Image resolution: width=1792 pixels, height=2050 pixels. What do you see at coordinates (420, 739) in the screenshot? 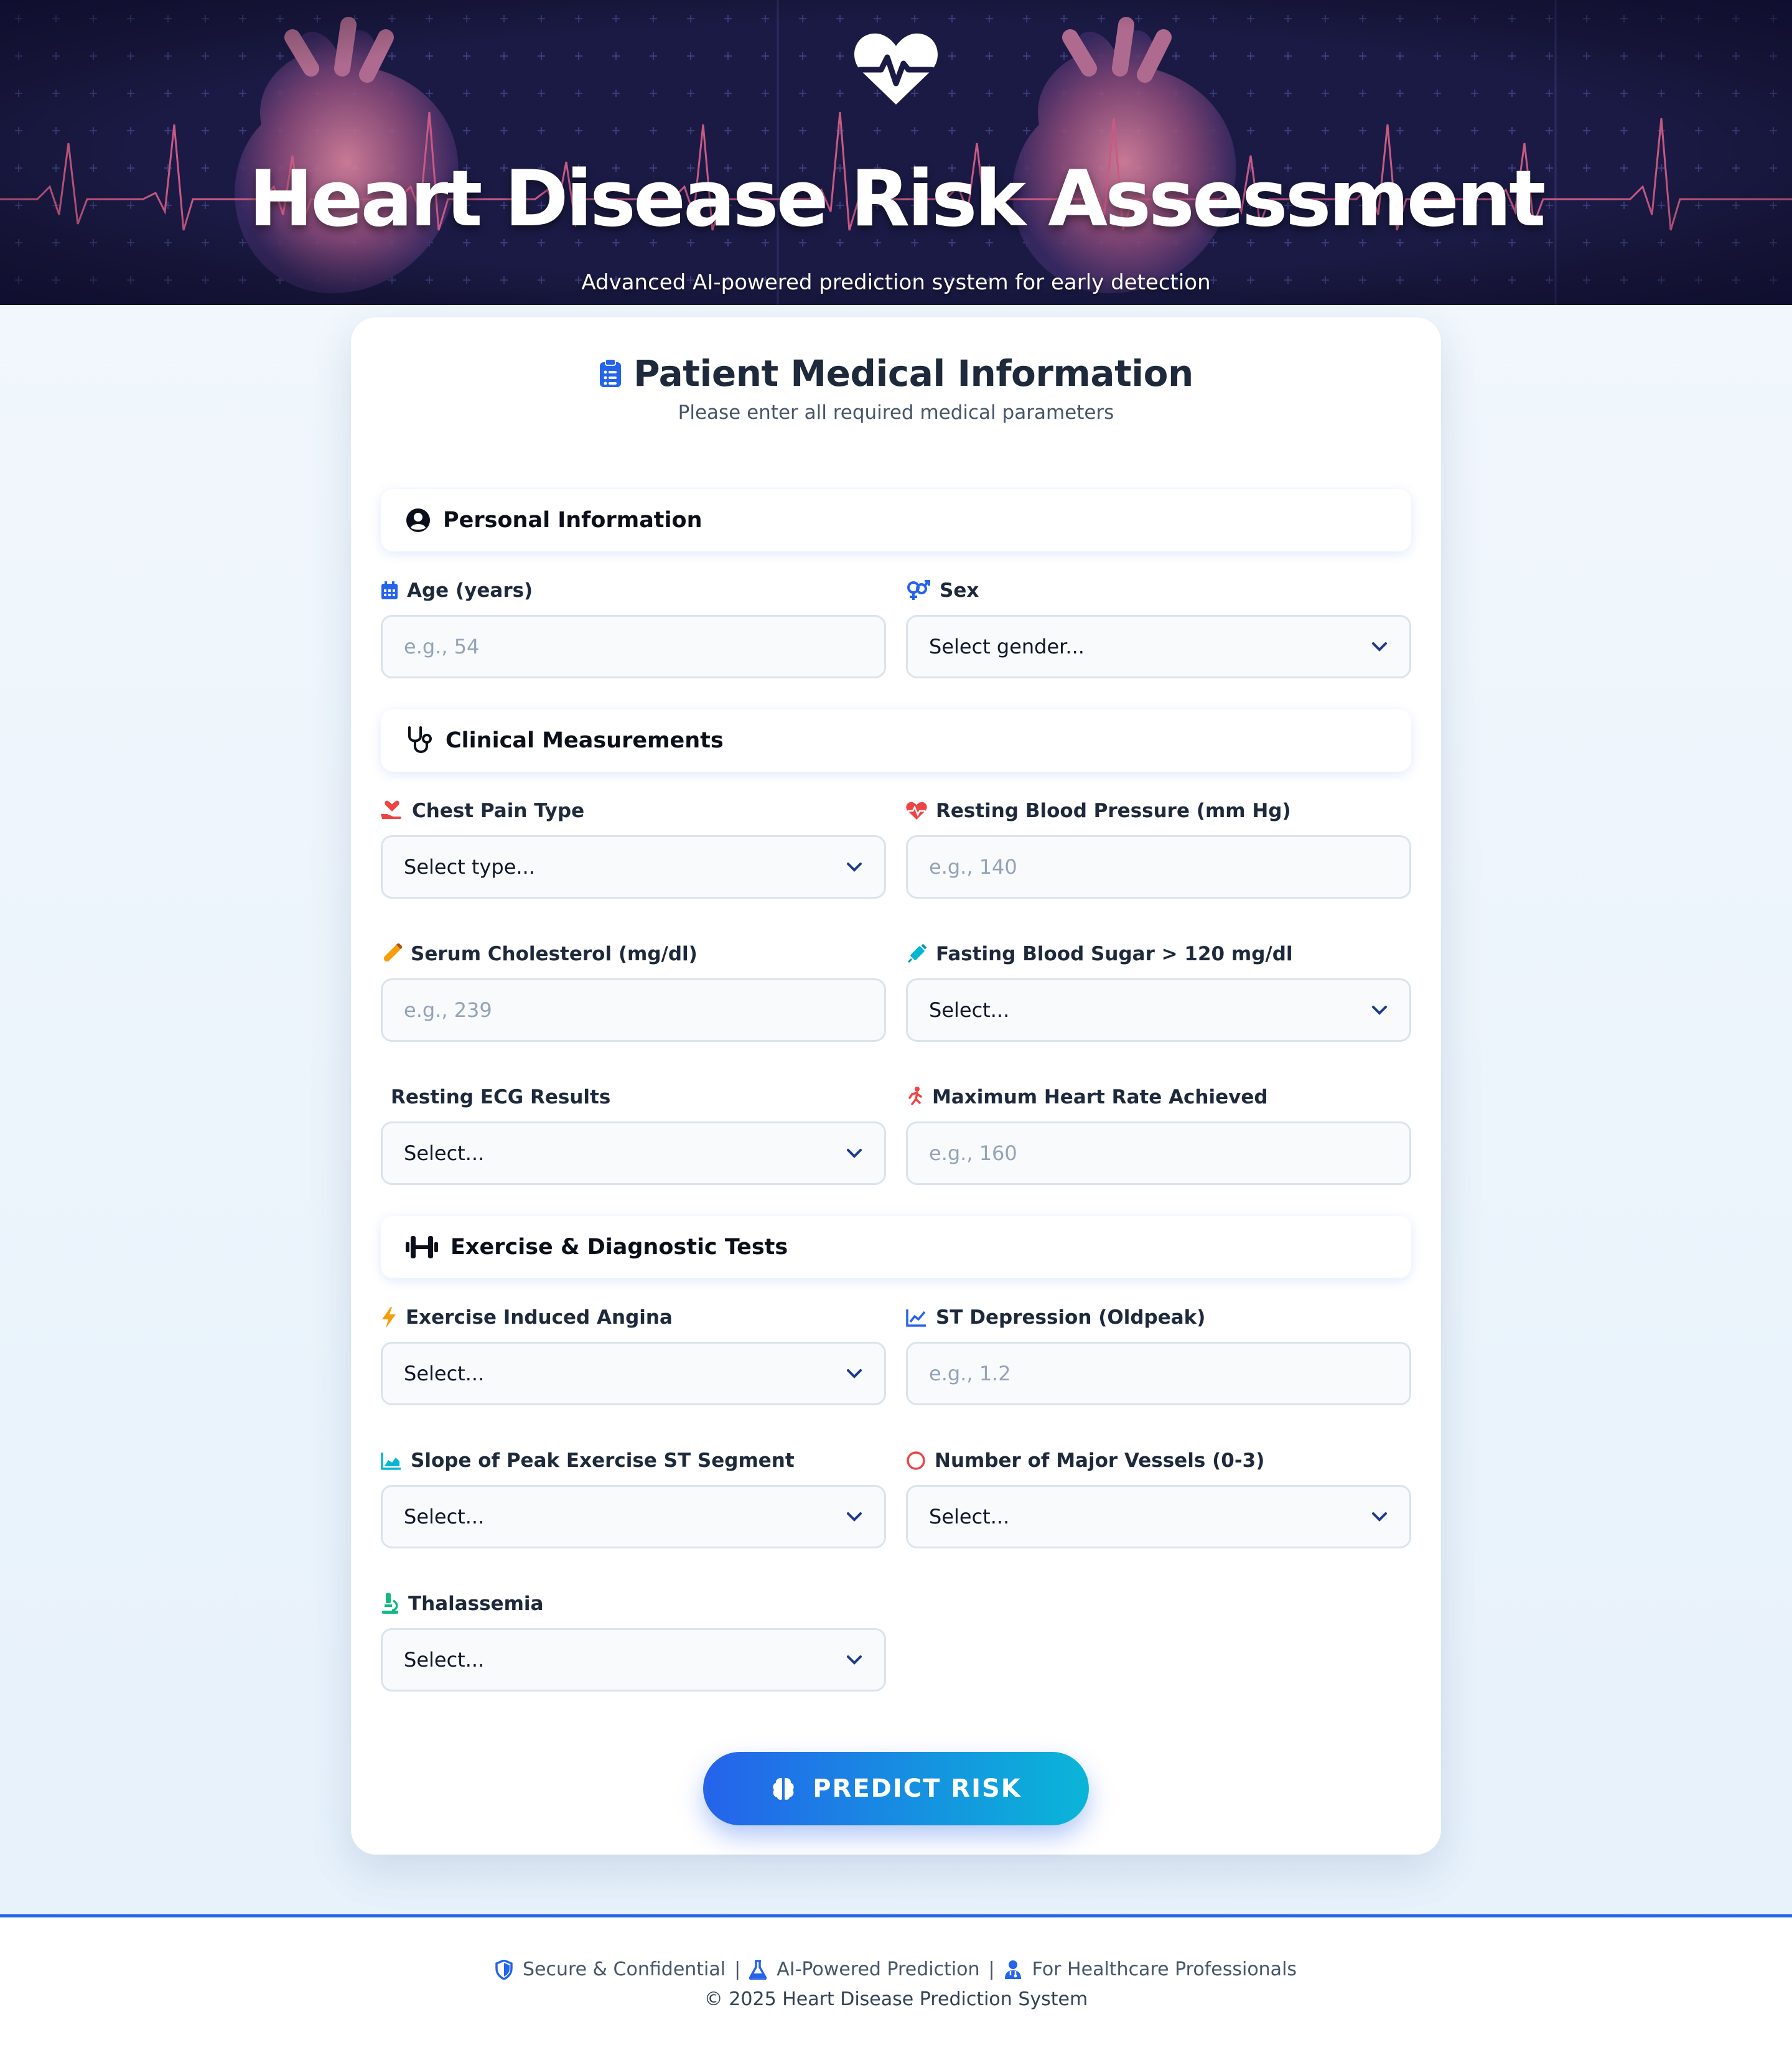
I see `stethoscope-icon` at bounding box center [420, 739].